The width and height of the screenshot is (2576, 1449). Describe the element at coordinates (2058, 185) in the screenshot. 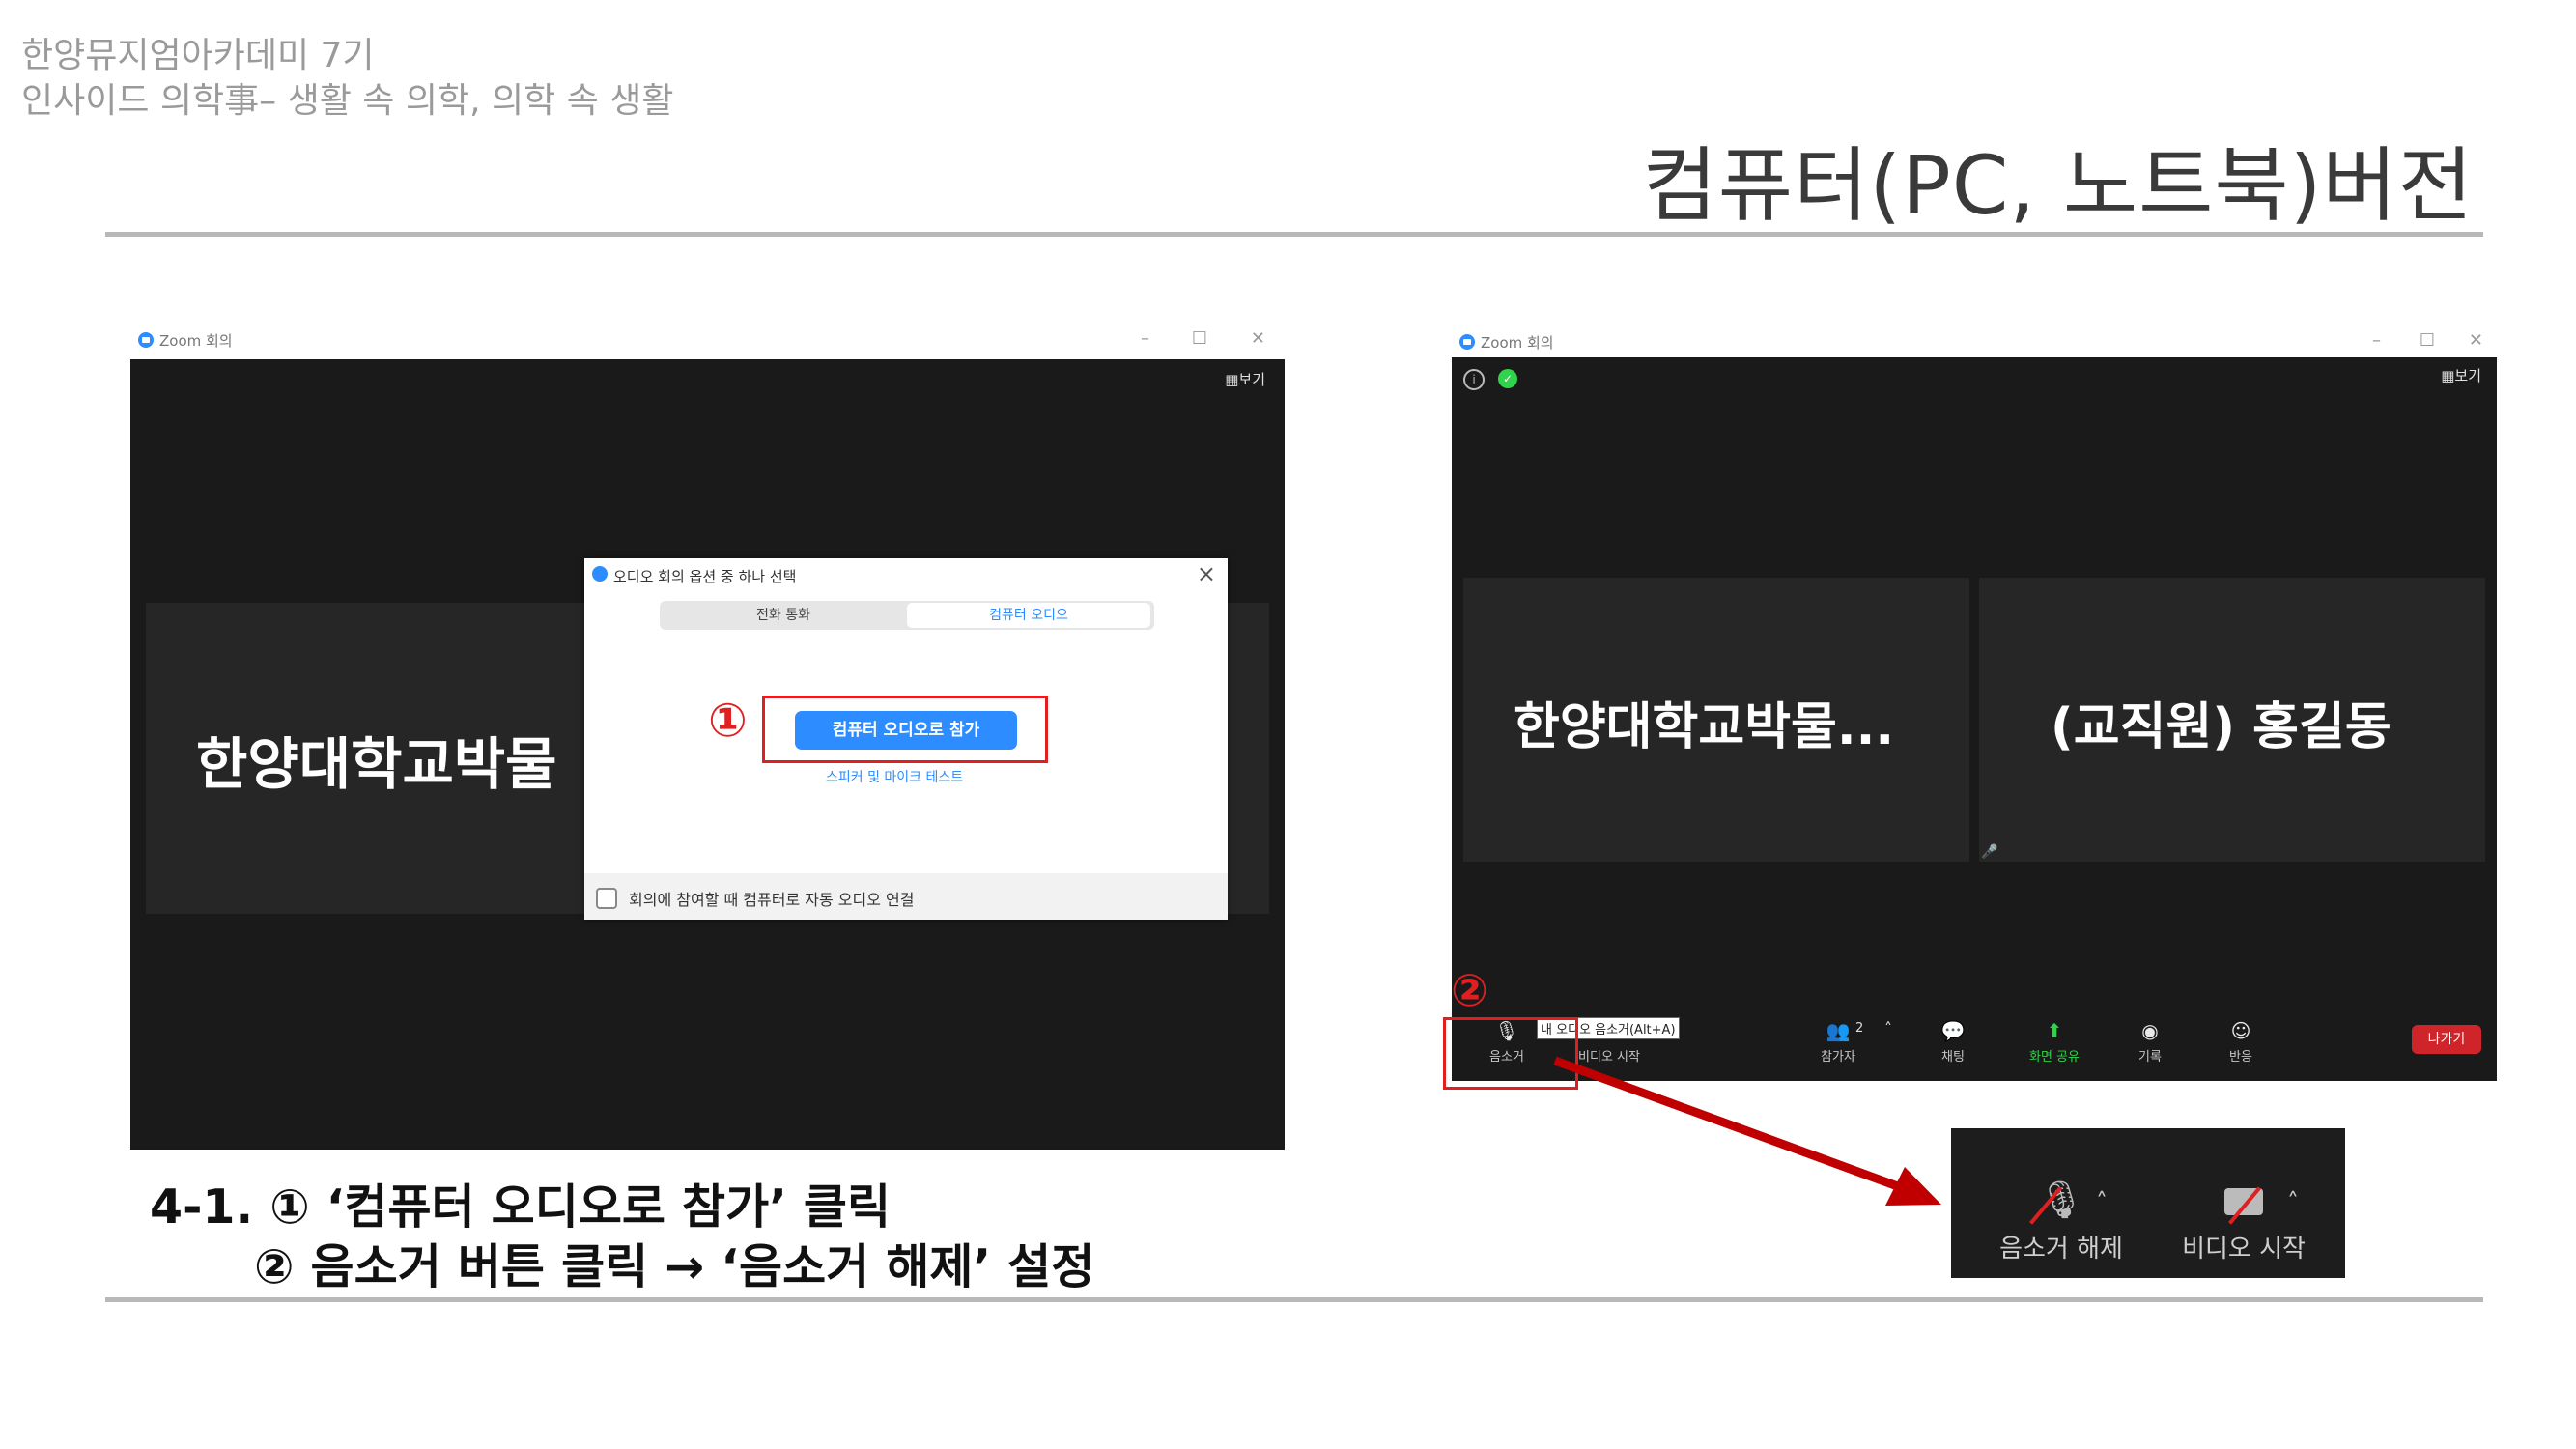

I see `page-title: 컴퓨터(PC, 노트북)버전` at that location.